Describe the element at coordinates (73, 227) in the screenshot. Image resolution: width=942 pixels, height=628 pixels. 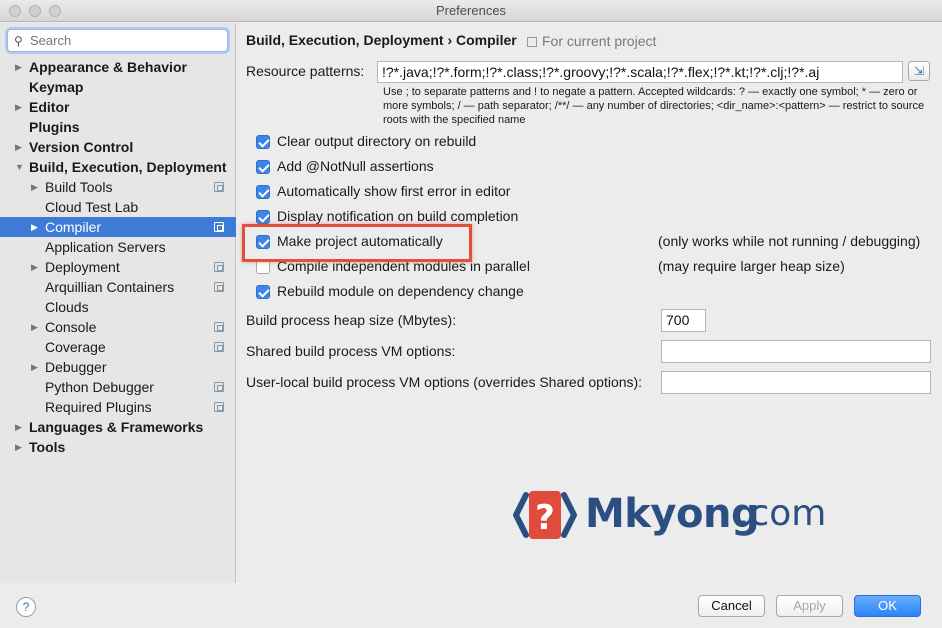
I see `sidebar-item-label: Compiler` at that location.